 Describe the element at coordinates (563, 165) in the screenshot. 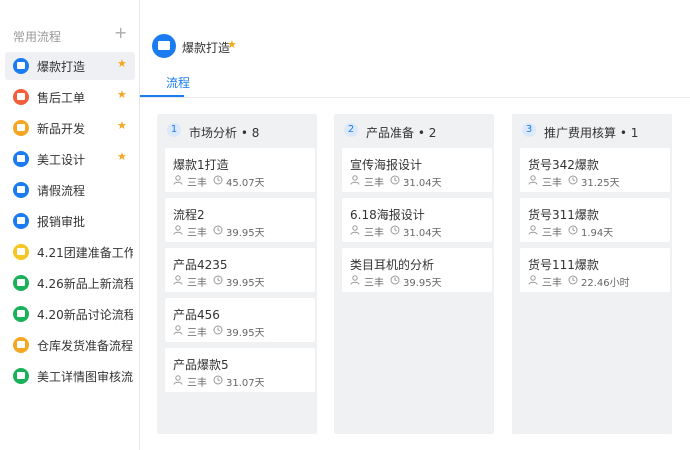

I see `card-title: 货号342爆款` at that location.